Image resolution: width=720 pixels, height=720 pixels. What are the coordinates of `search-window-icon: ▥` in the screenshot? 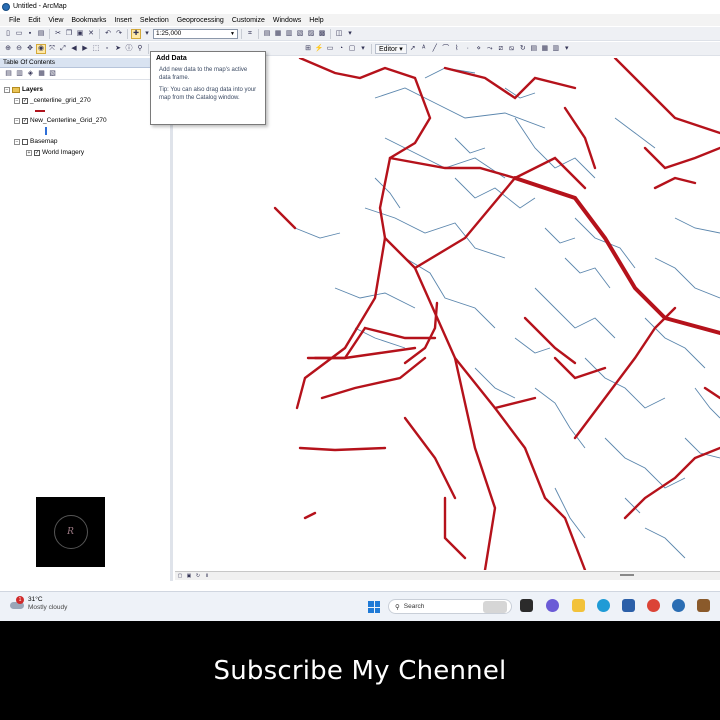 It's located at (289, 34).